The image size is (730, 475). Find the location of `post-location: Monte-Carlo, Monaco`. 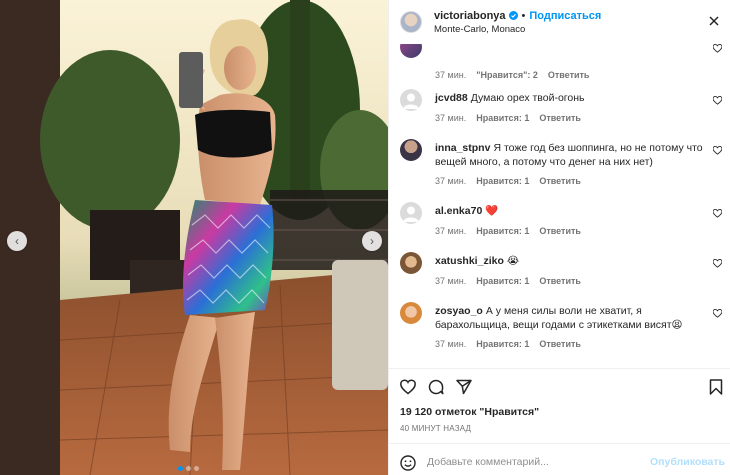

post-location: Monte-Carlo, Monaco is located at coordinates (517, 29).